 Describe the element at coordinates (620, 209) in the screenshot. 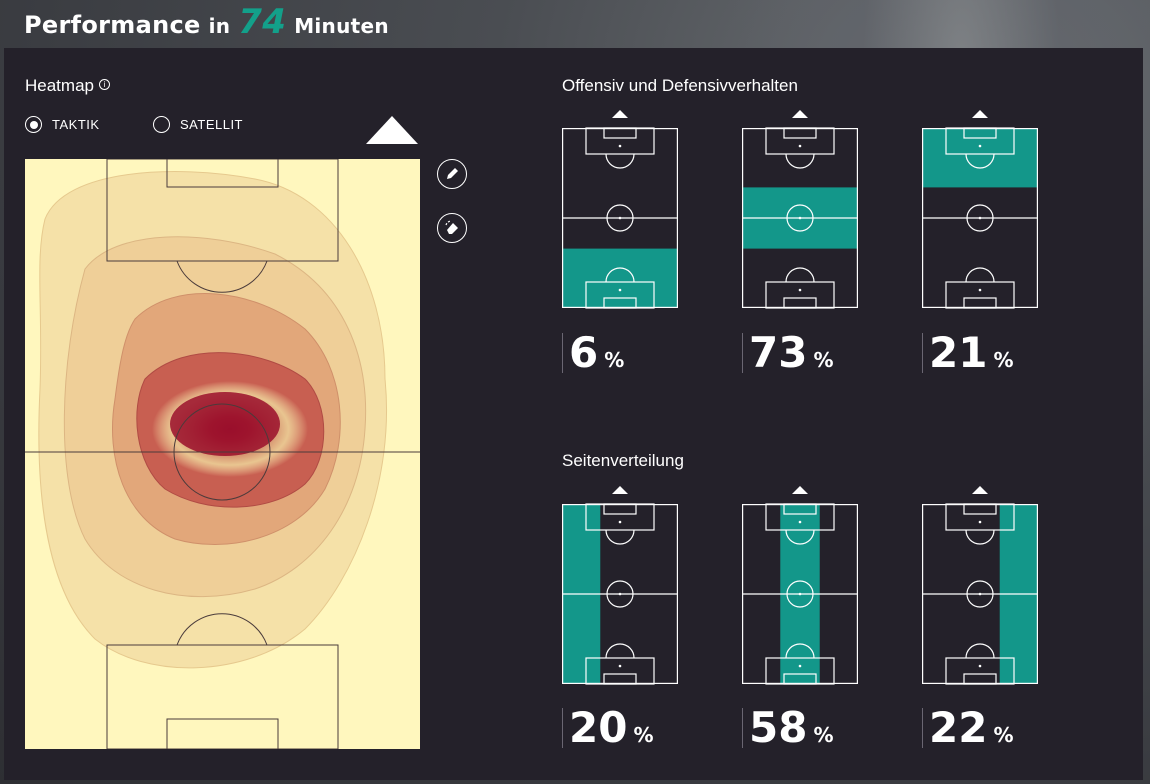

I see `offensive-mini-pitch-bottom` at that location.